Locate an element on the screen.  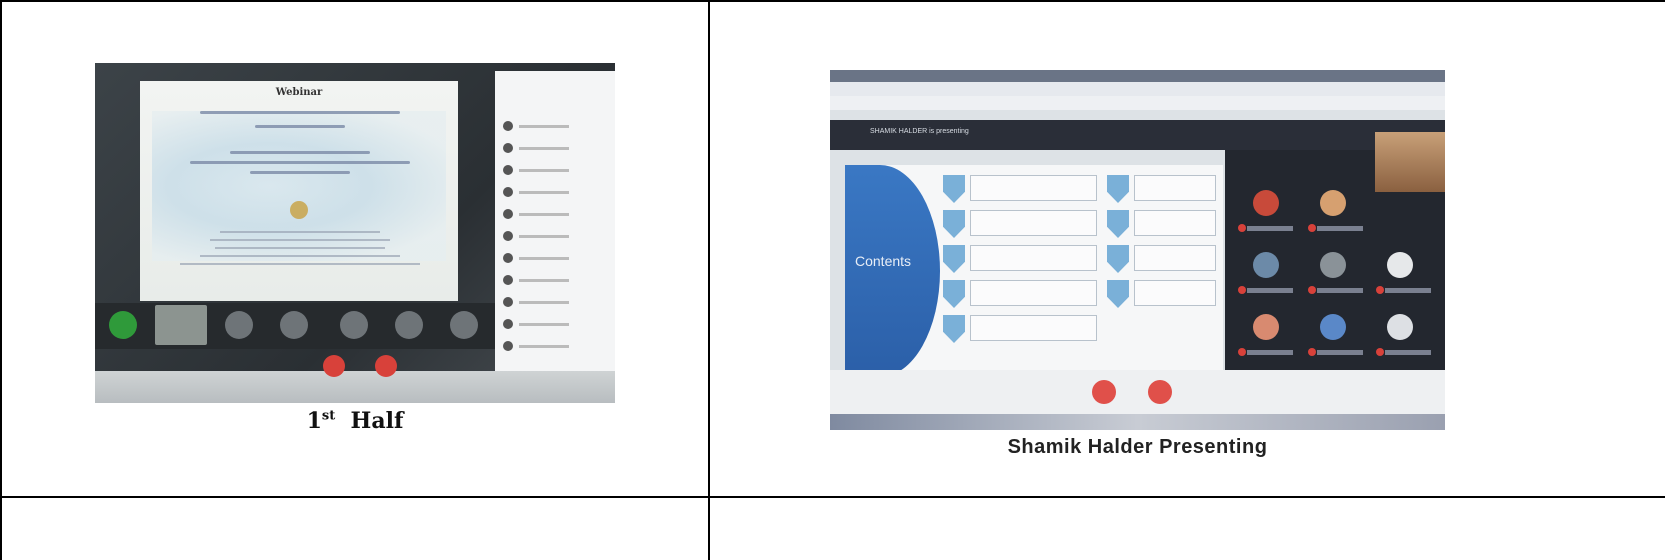
slide-blue-panel is located at coordinates (892, 271).